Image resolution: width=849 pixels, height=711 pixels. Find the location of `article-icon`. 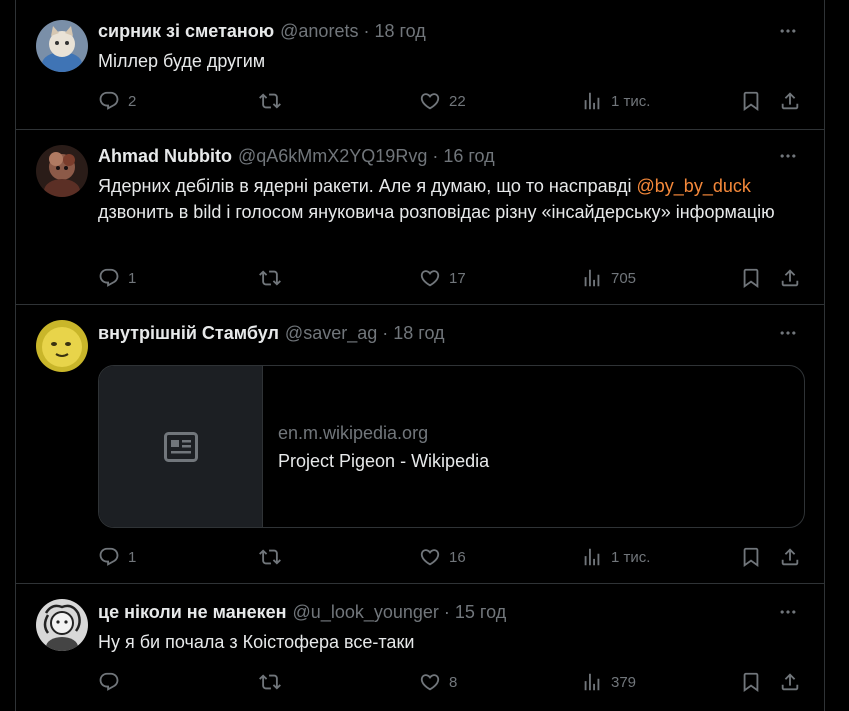

article-icon is located at coordinates (180, 446).